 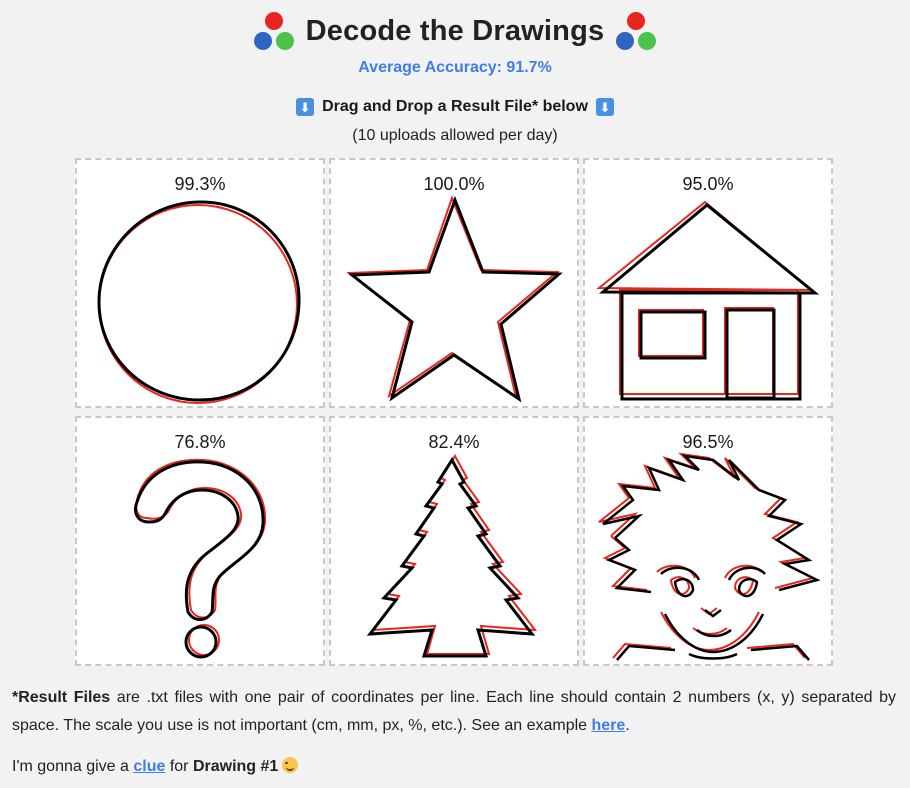 What do you see at coordinates (455, 67) in the screenshot?
I see `average-accuracy: Average Accuracy: 91.7%` at bounding box center [455, 67].